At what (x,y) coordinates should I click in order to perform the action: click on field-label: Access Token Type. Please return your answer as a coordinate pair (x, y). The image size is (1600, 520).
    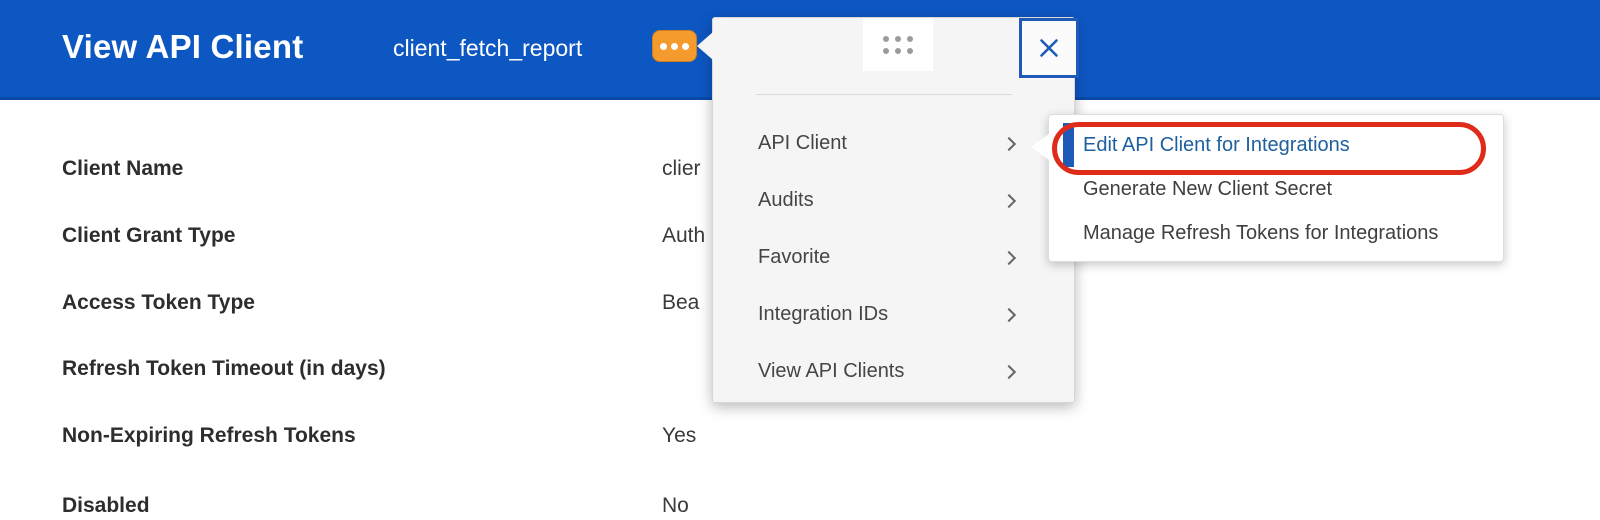
    Looking at the image, I should click on (158, 302).